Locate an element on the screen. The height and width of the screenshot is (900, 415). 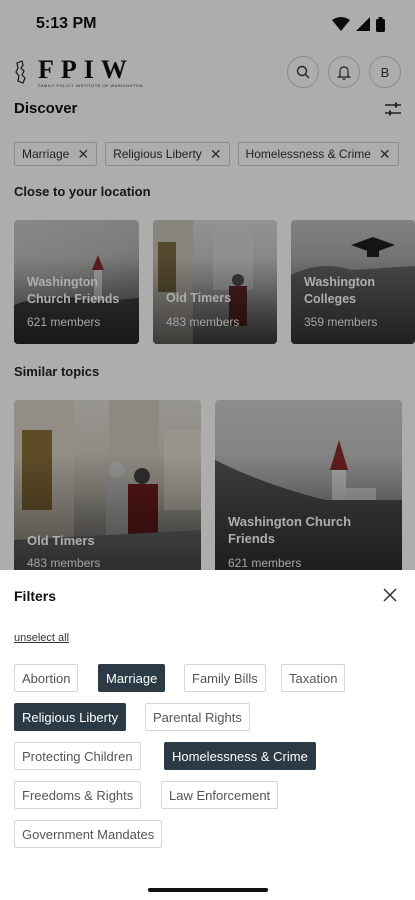
filters-title: Filters is located at coordinates (35, 596).